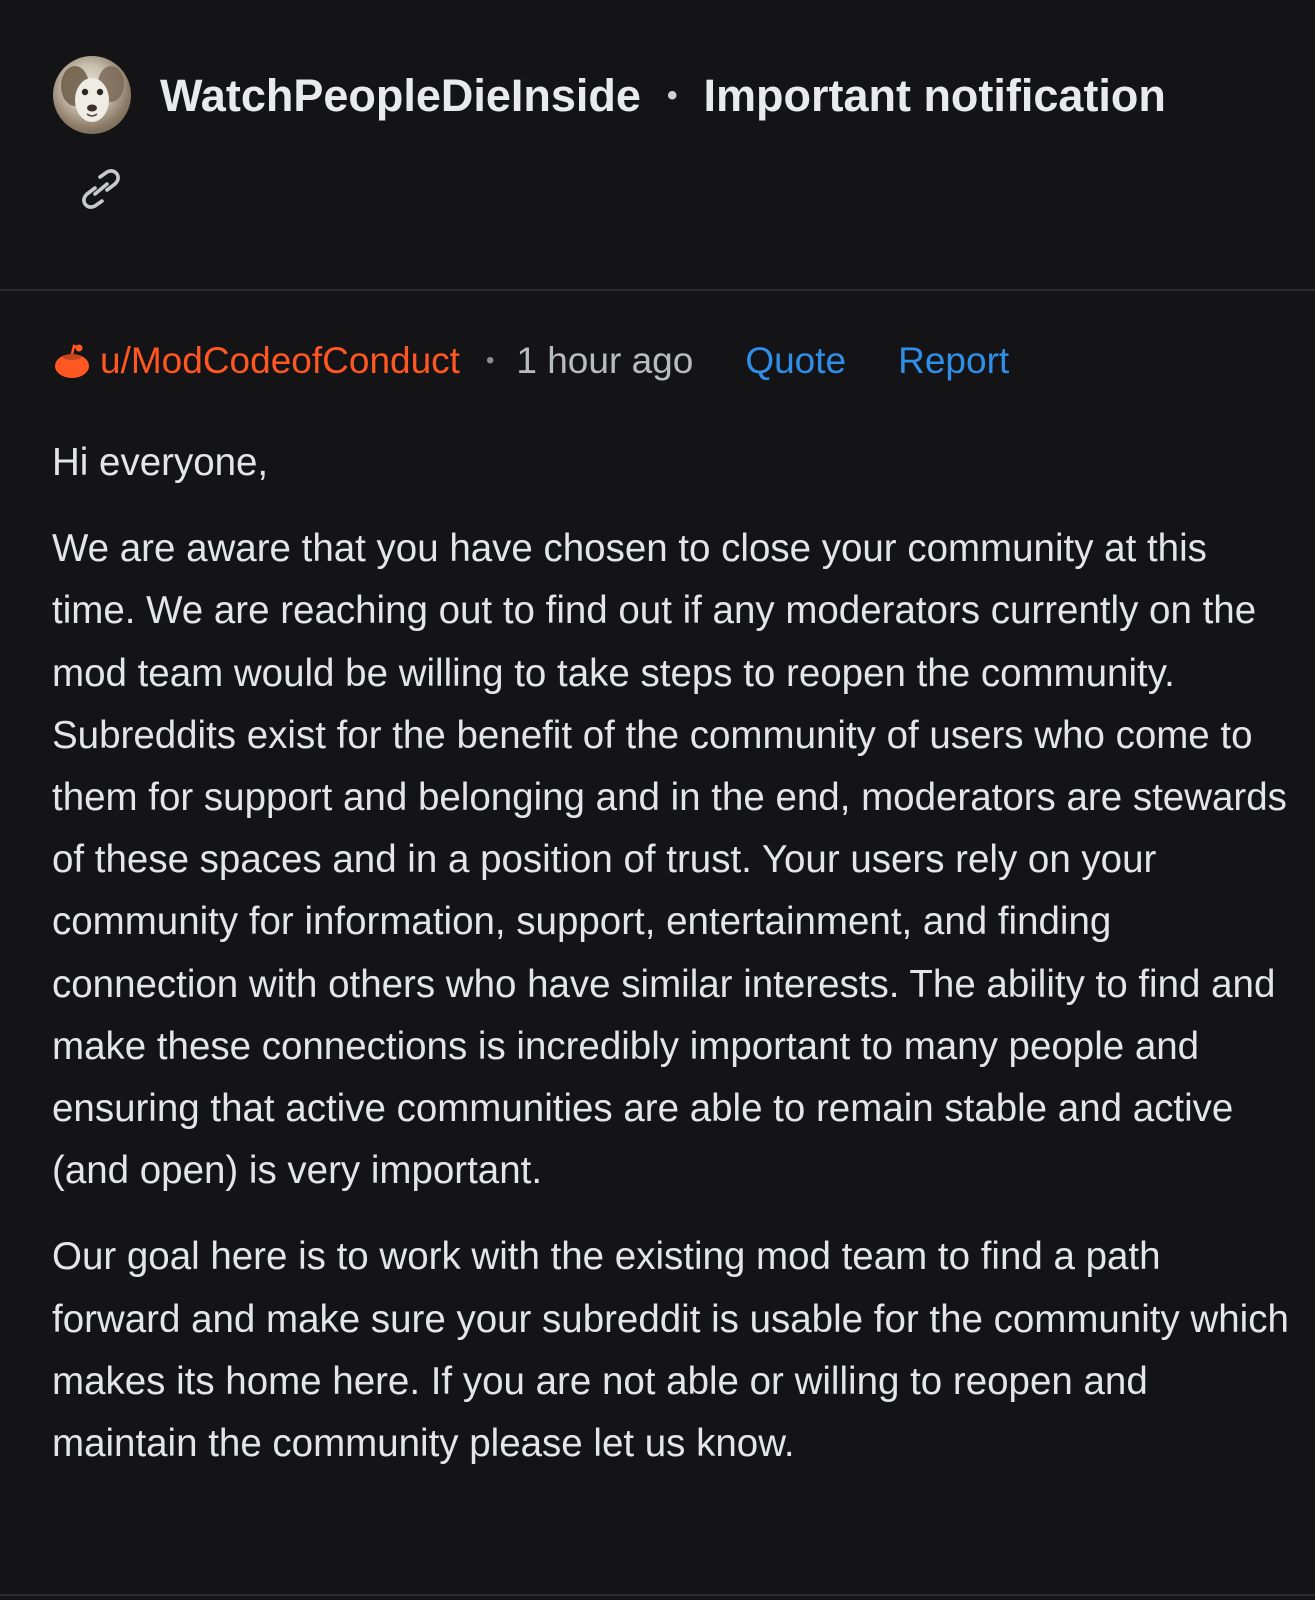  What do you see at coordinates (400, 96) in the screenshot?
I see `community-name: WatchPeopleDieInside` at bounding box center [400, 96].